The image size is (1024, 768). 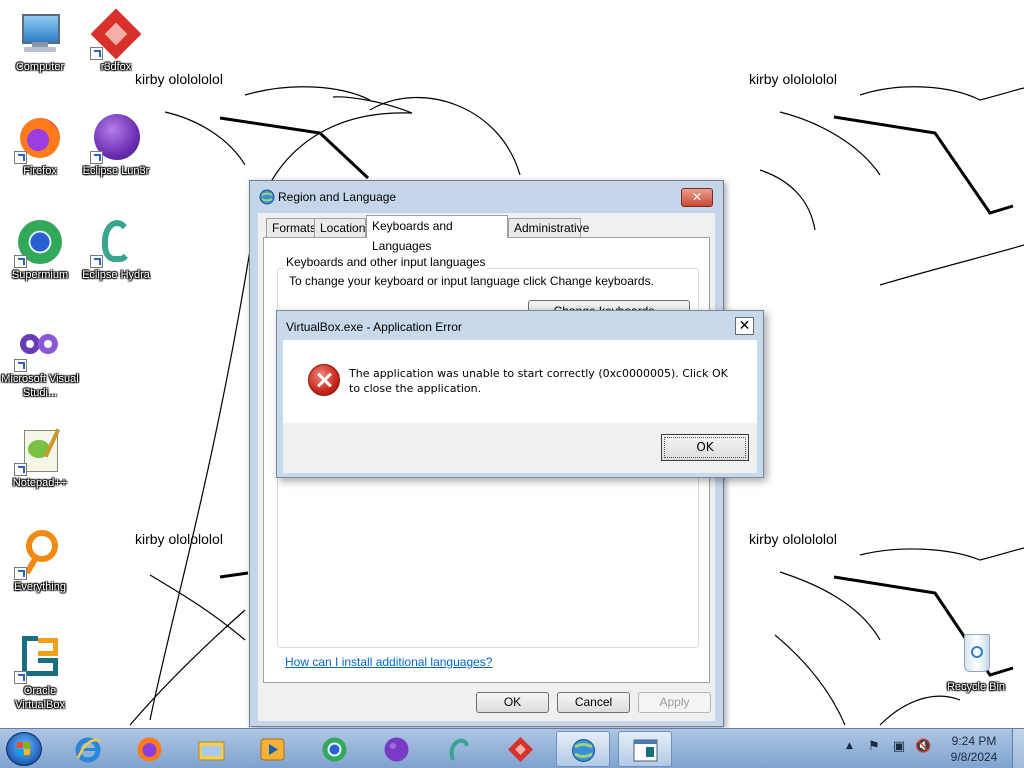 I want to click on desktop-icon-everything: Everything, so click(x=40, y=562).